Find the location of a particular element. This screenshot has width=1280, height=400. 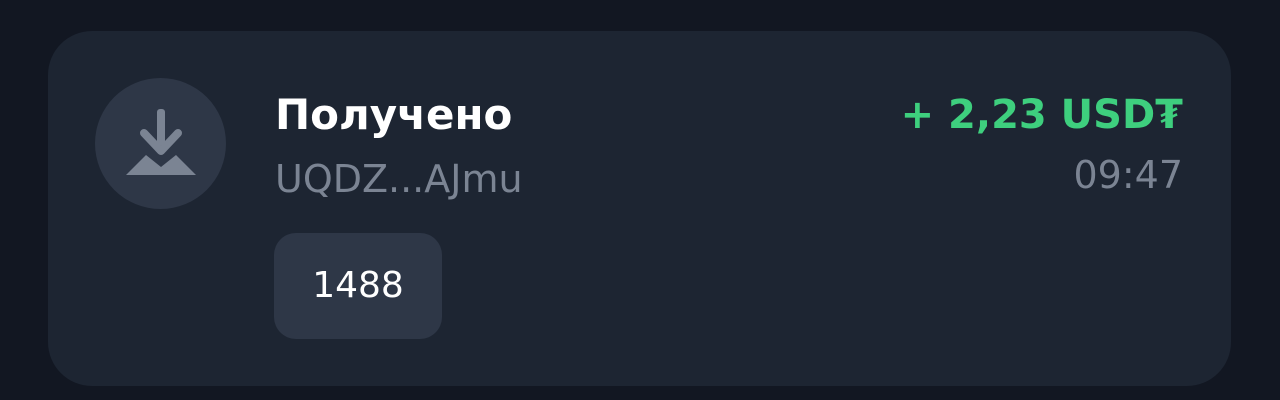

comment-bubble: 1488 is located at coordinates (358, 286).